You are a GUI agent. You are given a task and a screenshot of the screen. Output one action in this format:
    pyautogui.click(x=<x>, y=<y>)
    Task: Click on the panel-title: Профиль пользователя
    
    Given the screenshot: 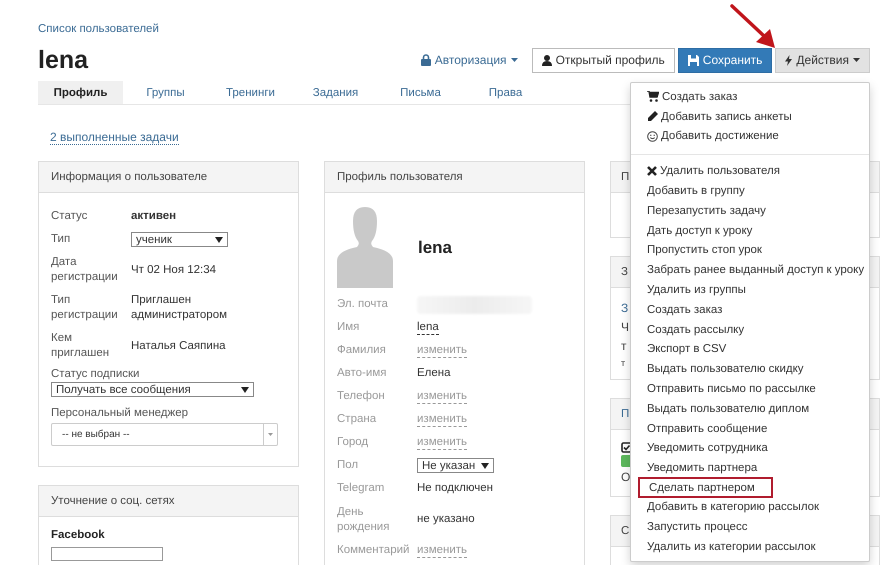 What is the action you would take?
    pyautogui.click(x=454, y=177)
    